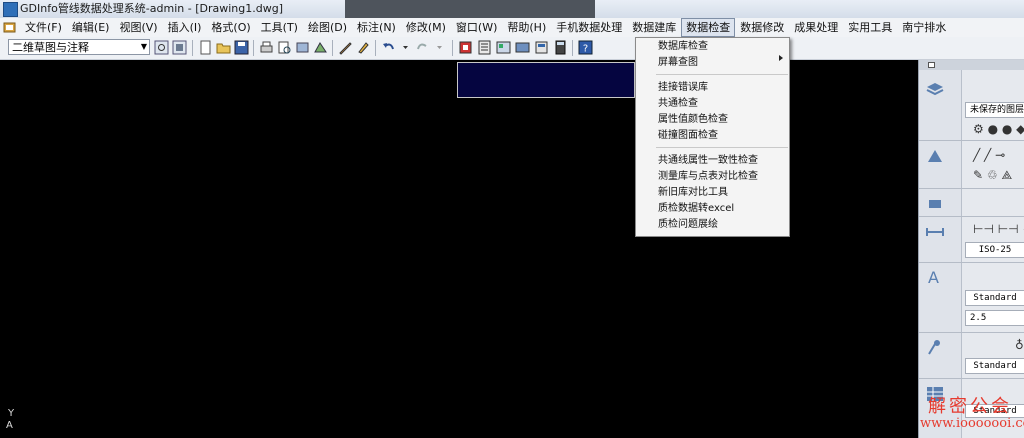 The image size is (1024, 438). I want to click on workspace-select: 二维草图与注释 ▼, so click(79, 47).